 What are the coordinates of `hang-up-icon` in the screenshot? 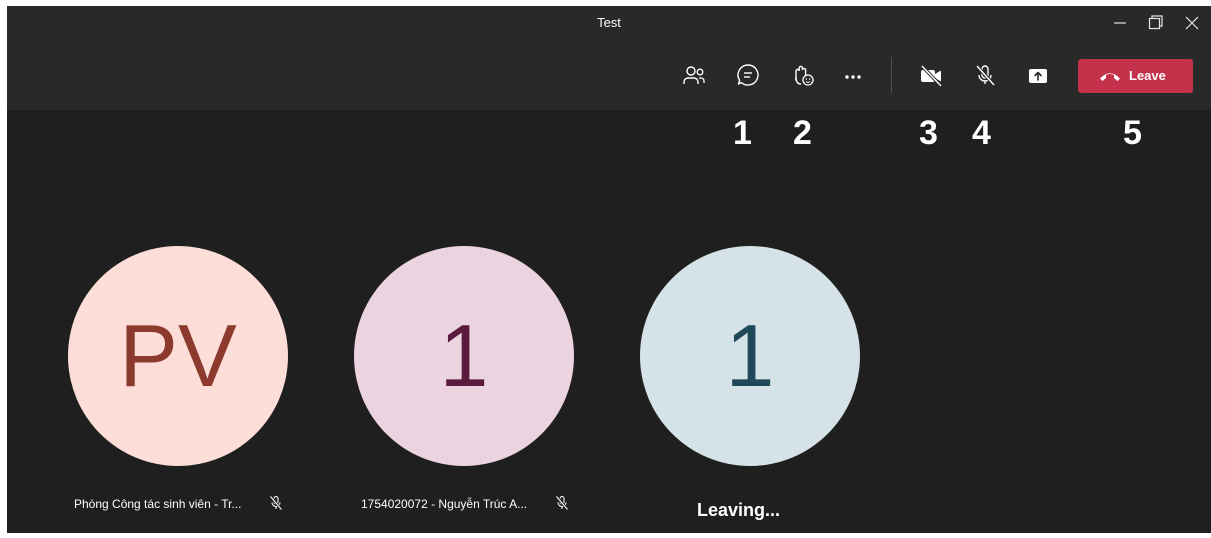 It's located at (1110, 77).